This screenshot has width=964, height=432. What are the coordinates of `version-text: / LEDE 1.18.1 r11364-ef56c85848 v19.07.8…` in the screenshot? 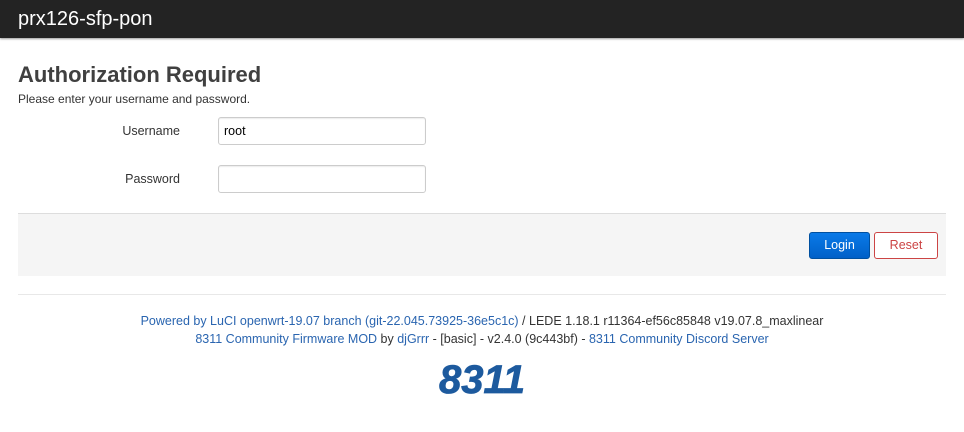 It's located at (671, 321).